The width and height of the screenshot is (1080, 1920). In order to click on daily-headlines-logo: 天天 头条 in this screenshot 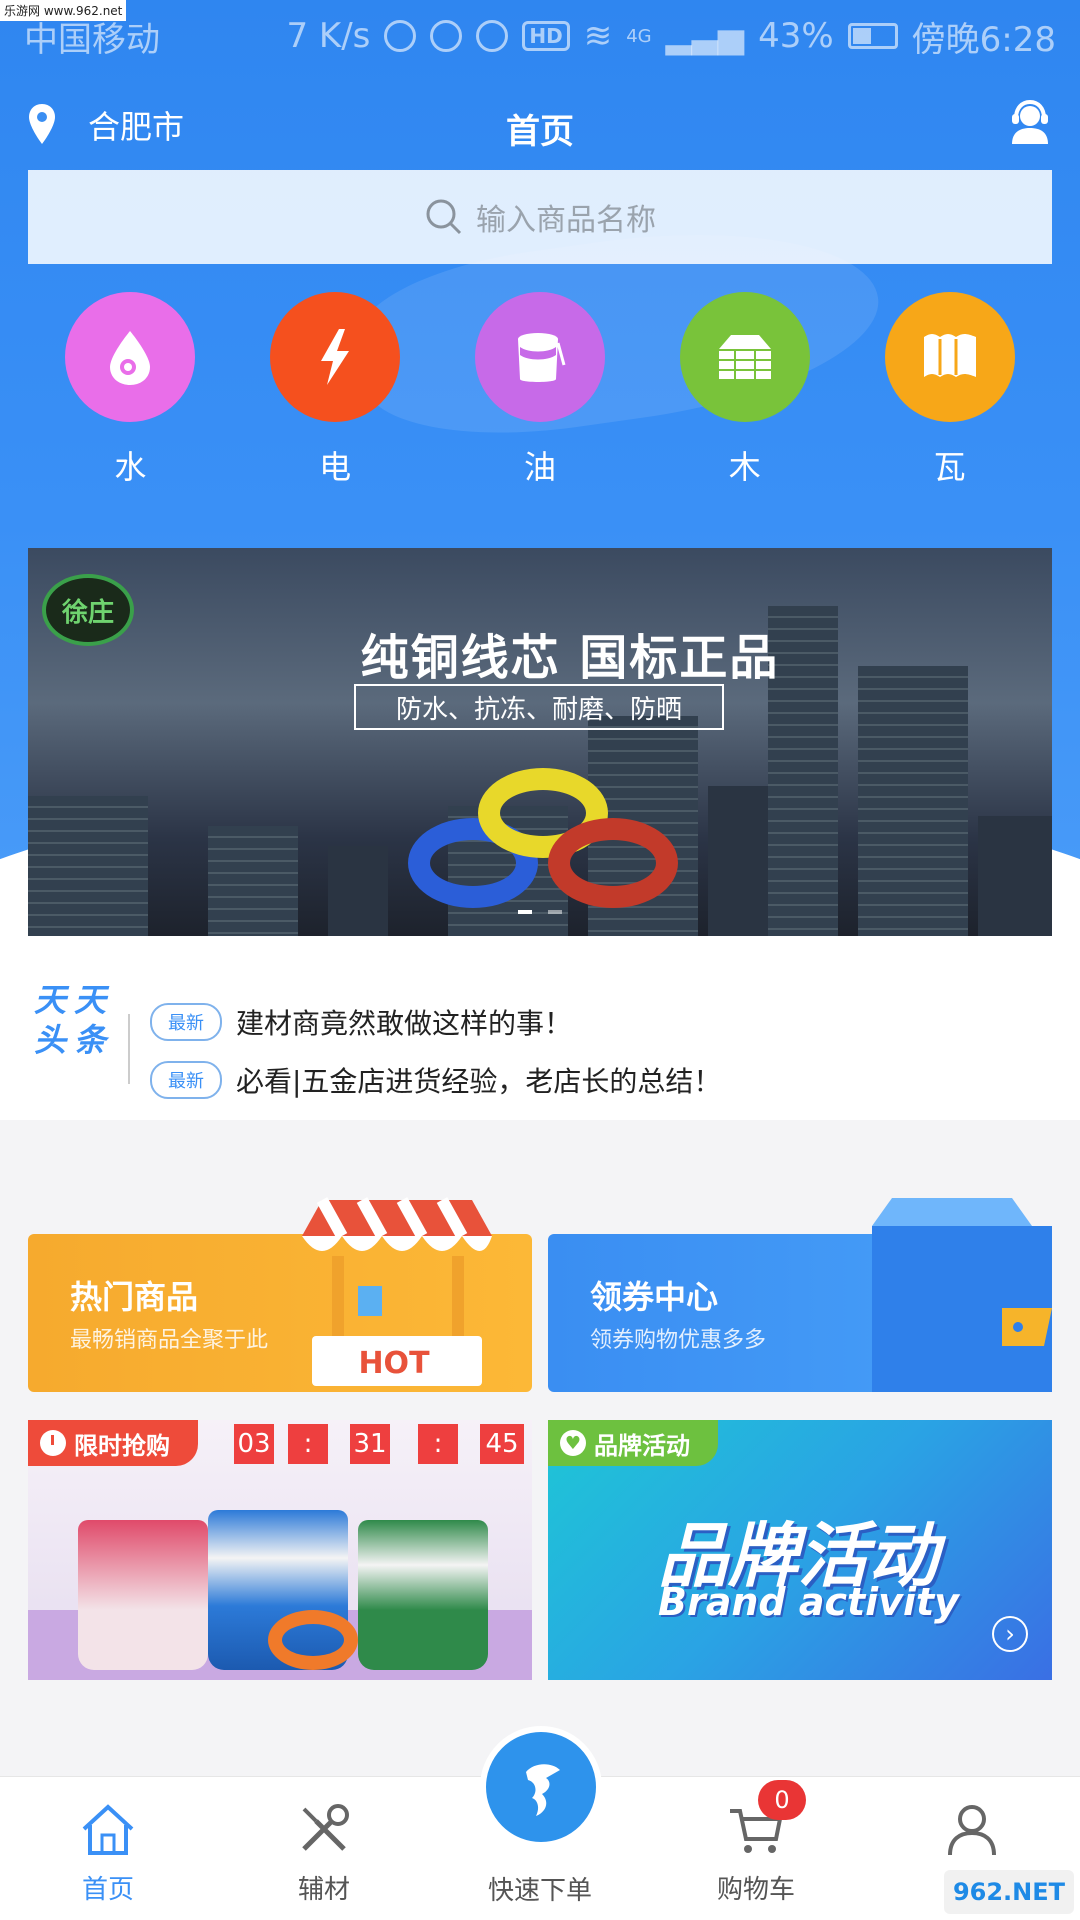, I will do `click(74, 1020)`.